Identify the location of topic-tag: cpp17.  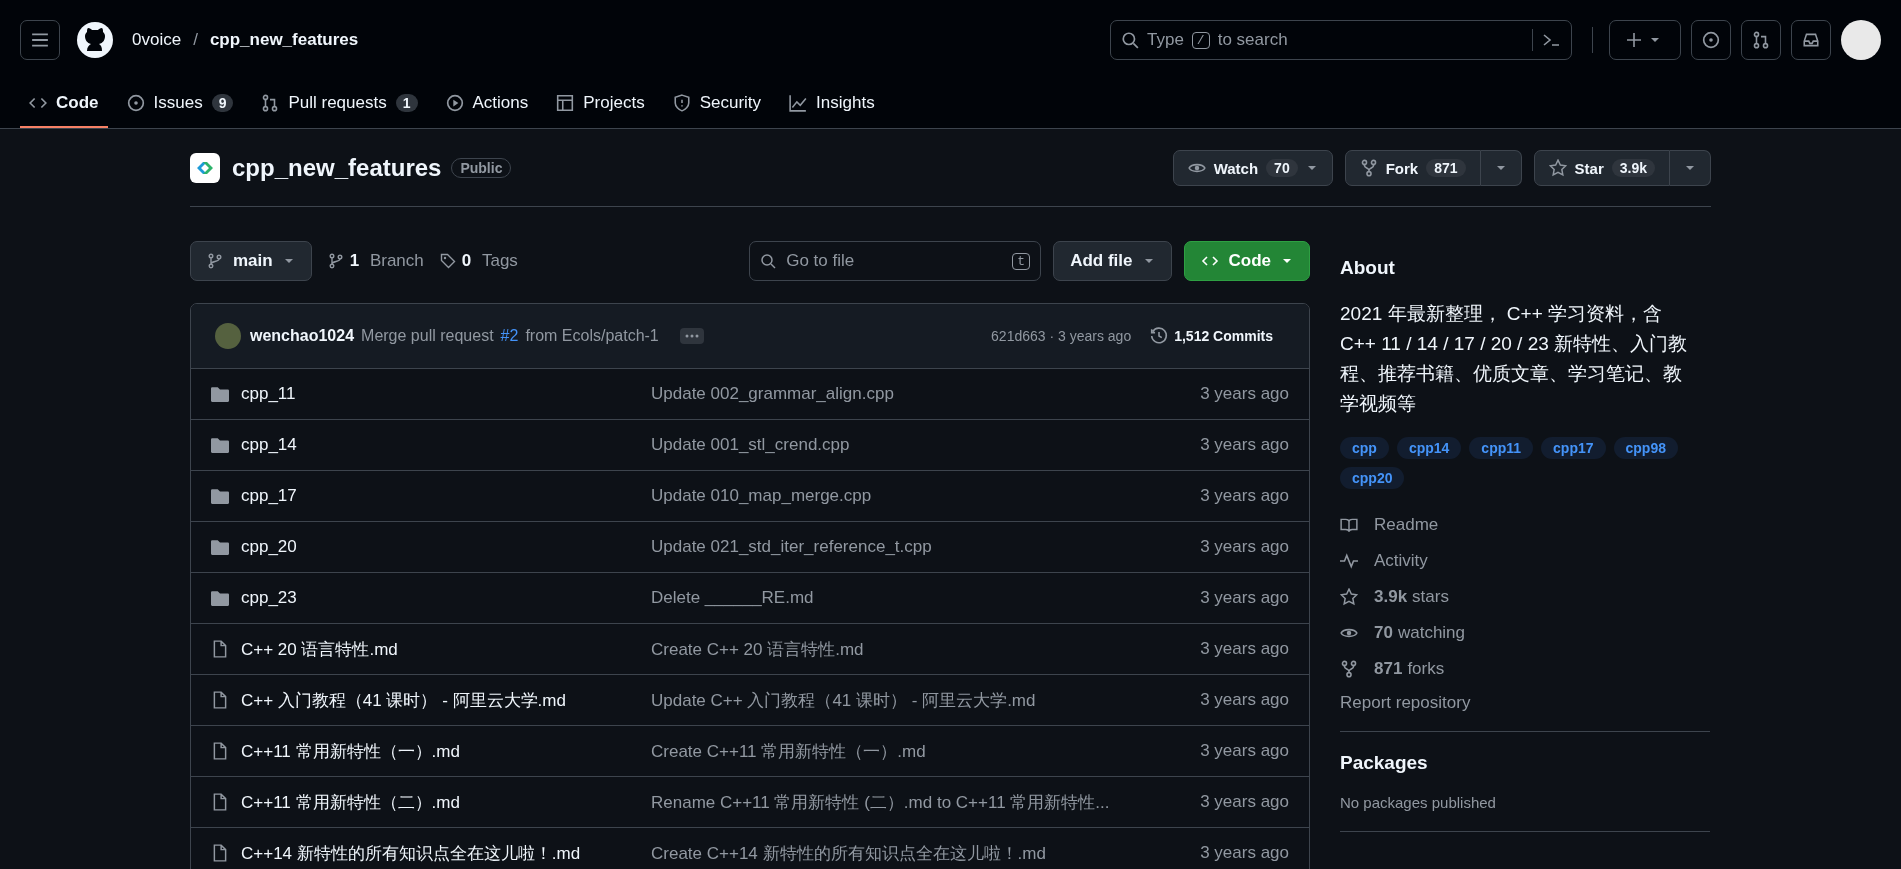
(1573, 448).